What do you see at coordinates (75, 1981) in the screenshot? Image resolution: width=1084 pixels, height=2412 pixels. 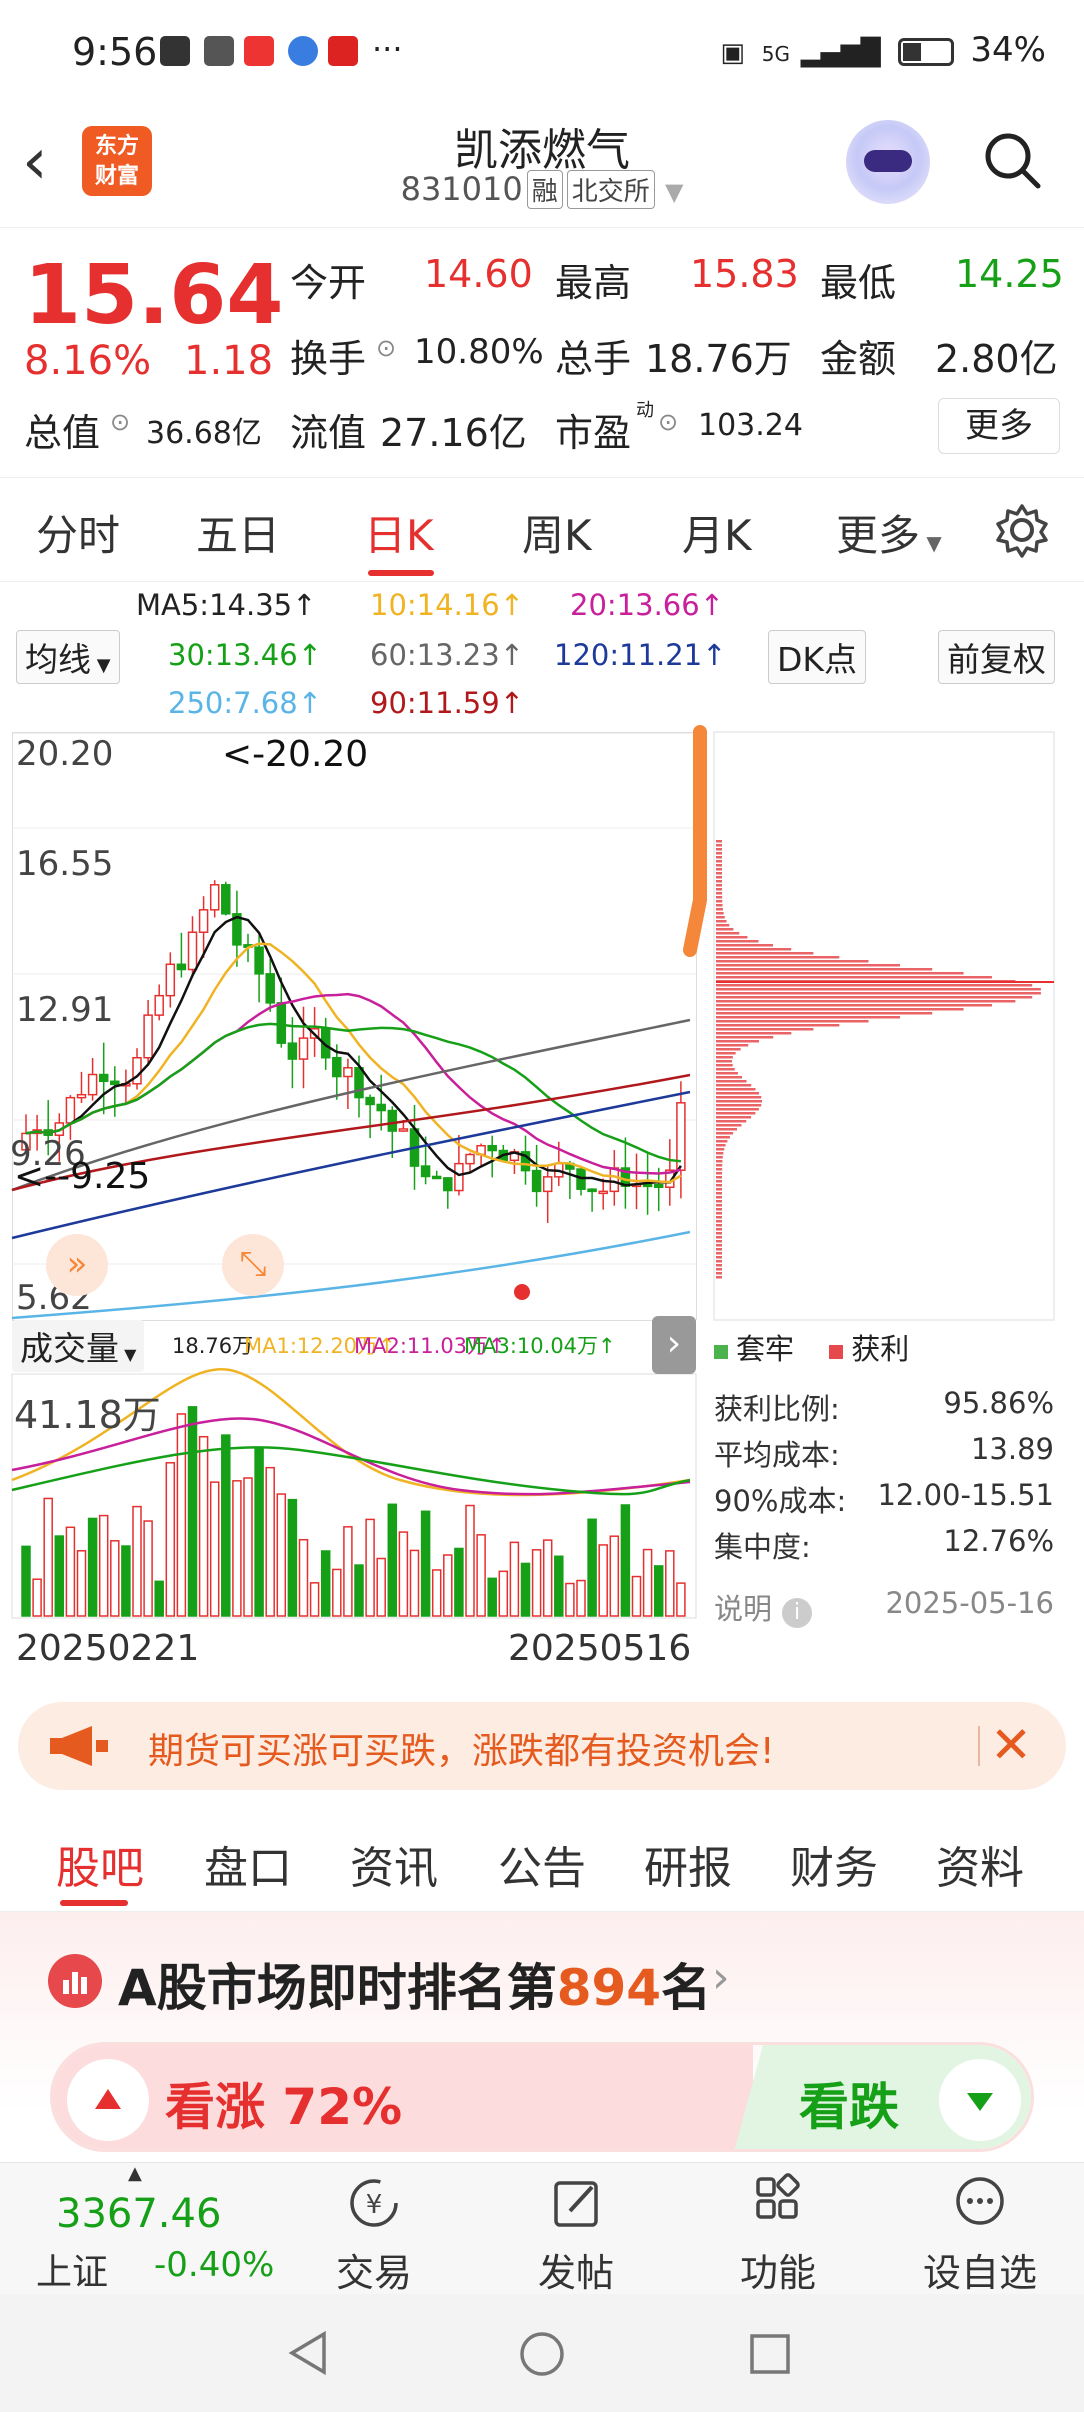 I see `rank-chart-icon` at bounding box center [75, 1981].